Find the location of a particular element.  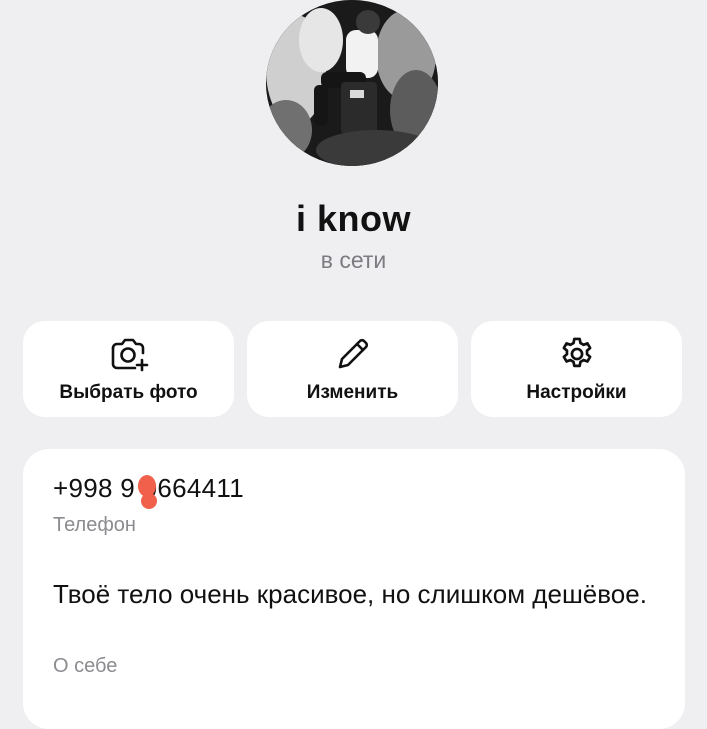

edit-button: Изменить is located at coordinates (352, 369).